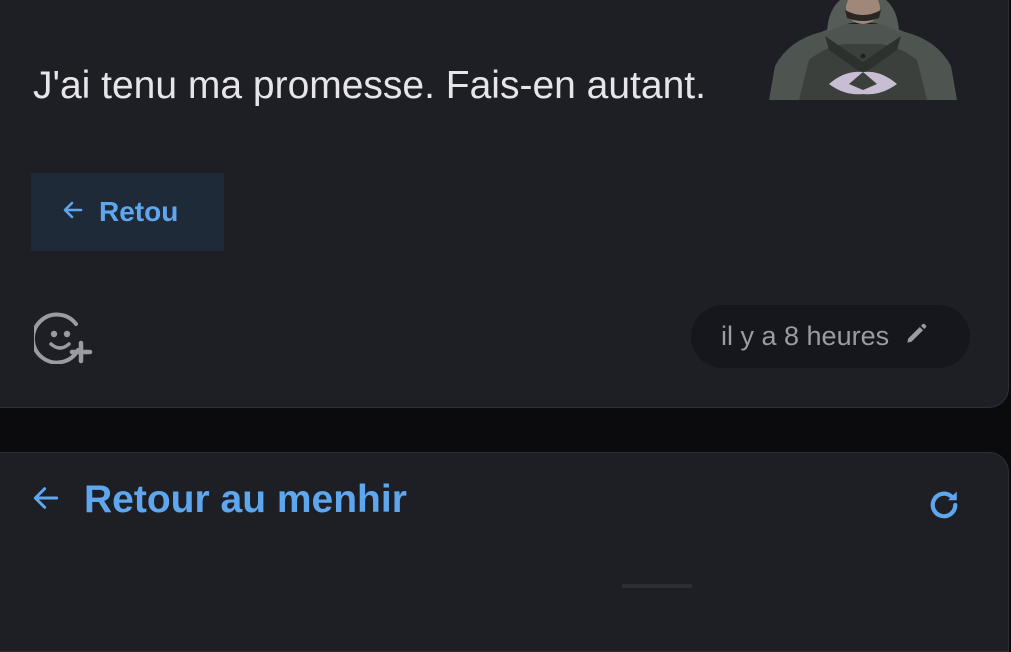  Describe the element at coordinates (863, 50) in the screenshot. I see `hooded-figure-sticker` at that location.